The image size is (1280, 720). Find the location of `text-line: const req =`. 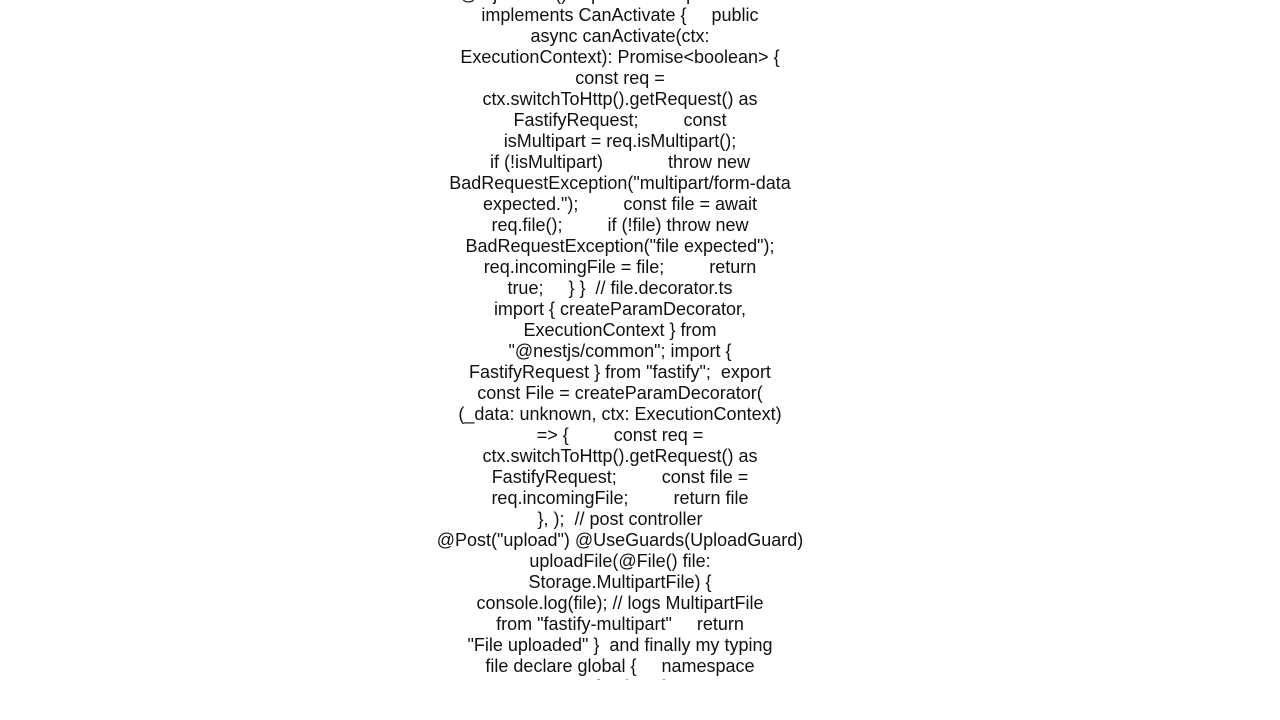

text-line: const req = is located at coordinates (620, 78).